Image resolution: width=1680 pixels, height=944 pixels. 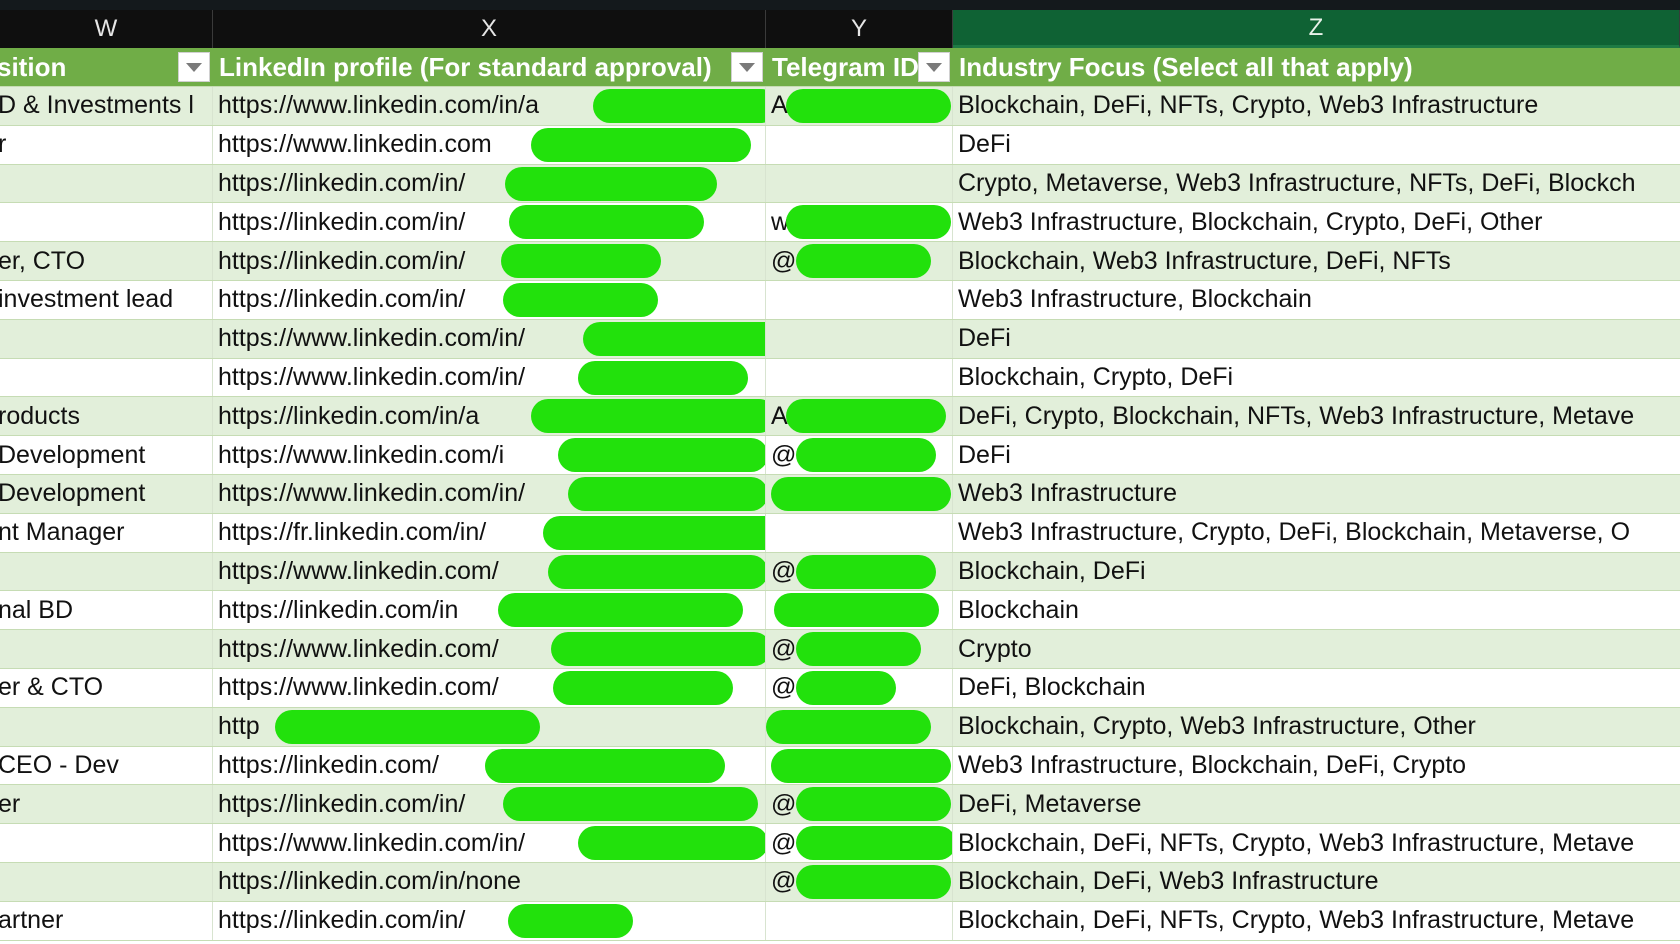 What do you see at coordinates (1316, 29) in the screenshot?
I see `column-header-z-selected: Z` at bounding box center [1316, 29].